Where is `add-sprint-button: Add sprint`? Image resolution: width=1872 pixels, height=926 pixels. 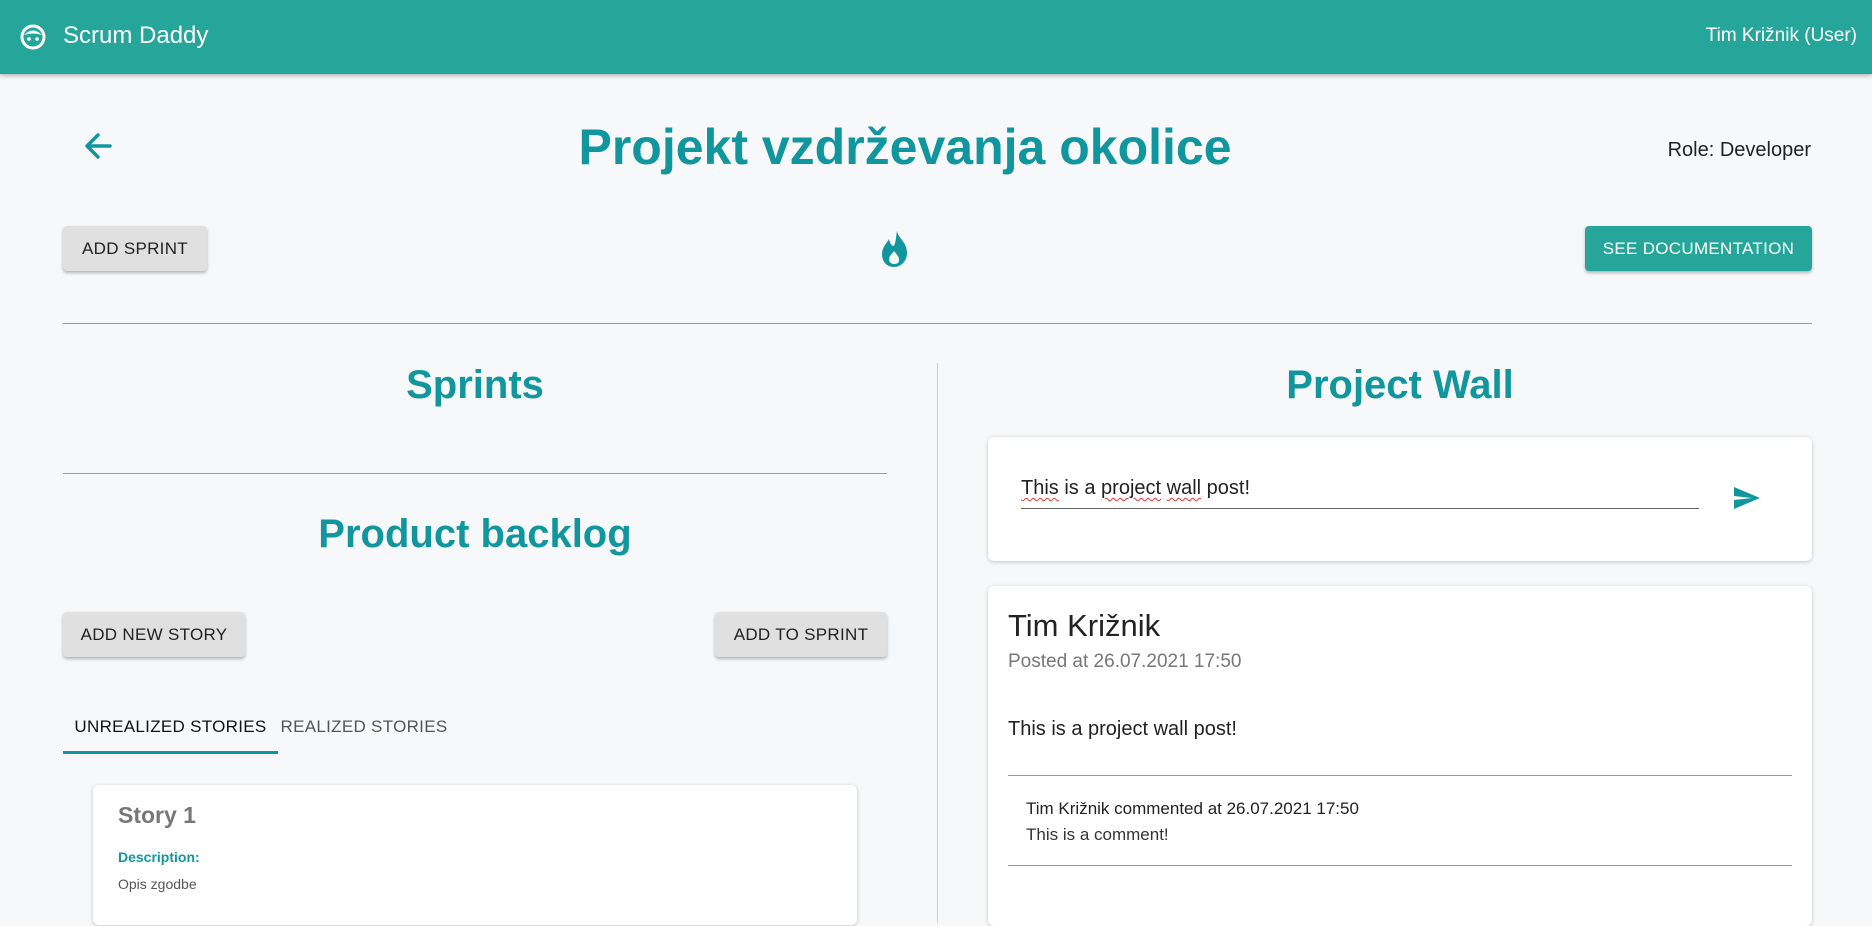 add-sprint-button: Add sprint is located at coordinates (135, 248).